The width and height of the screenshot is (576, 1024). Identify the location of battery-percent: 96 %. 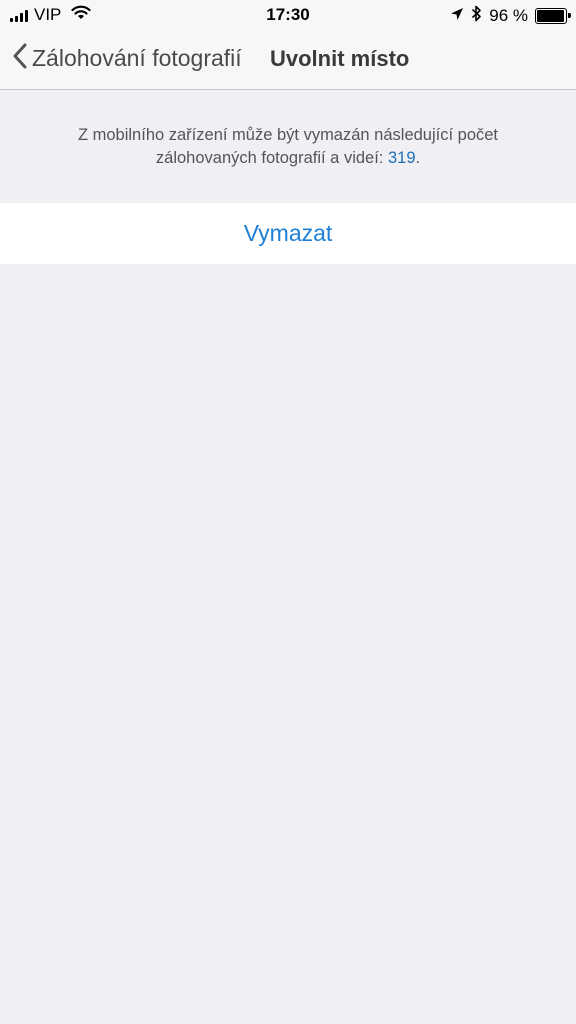
(508, 15).